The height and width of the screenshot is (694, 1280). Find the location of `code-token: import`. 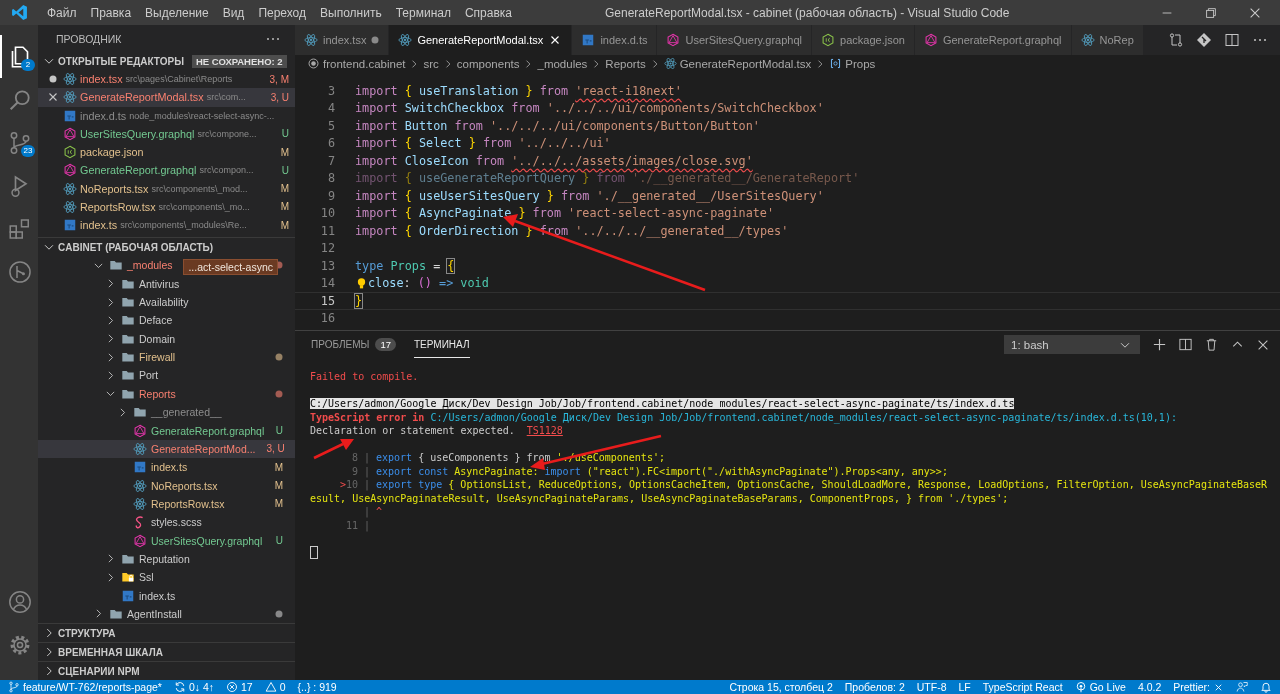

code-token: import is located at coordinates (377, 230).